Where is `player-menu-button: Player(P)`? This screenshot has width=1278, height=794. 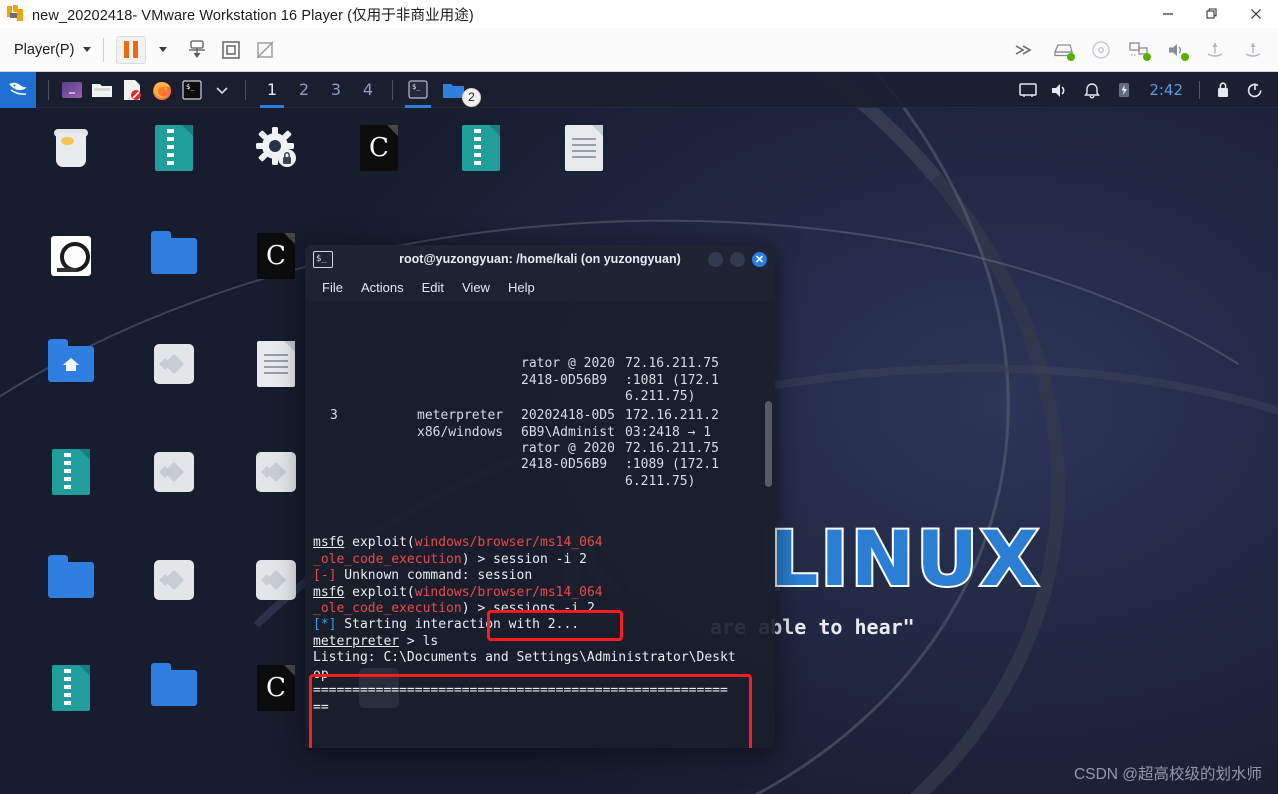
player-menu-button: Player(P) is located at coordinates (53, 50).